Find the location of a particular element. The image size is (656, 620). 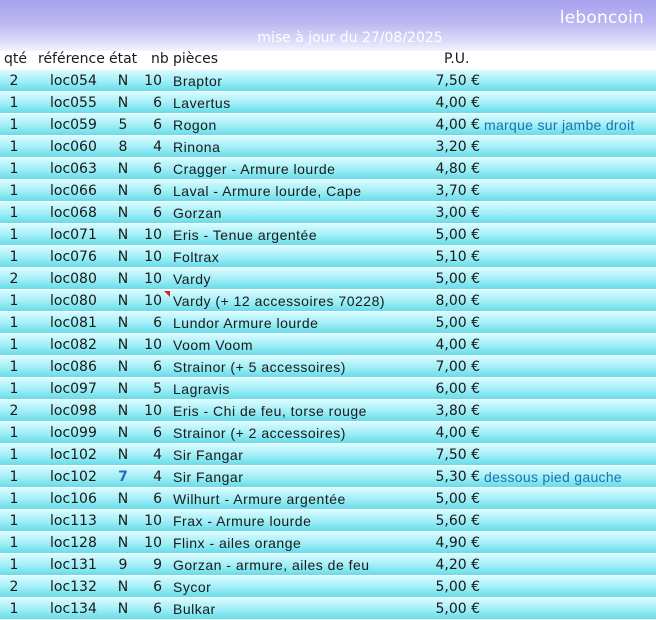

cell-note: dessous pied gauche is located at coordinates (553, 477).